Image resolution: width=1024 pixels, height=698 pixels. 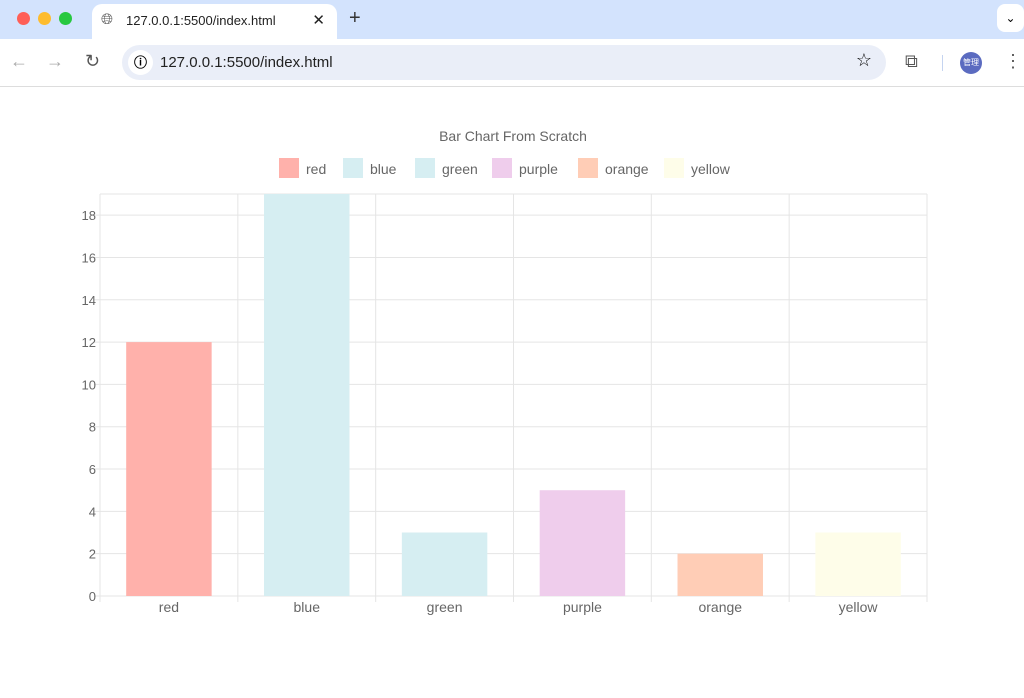 I want to click on y-tick-label: 14, so click(x=89, y=300).